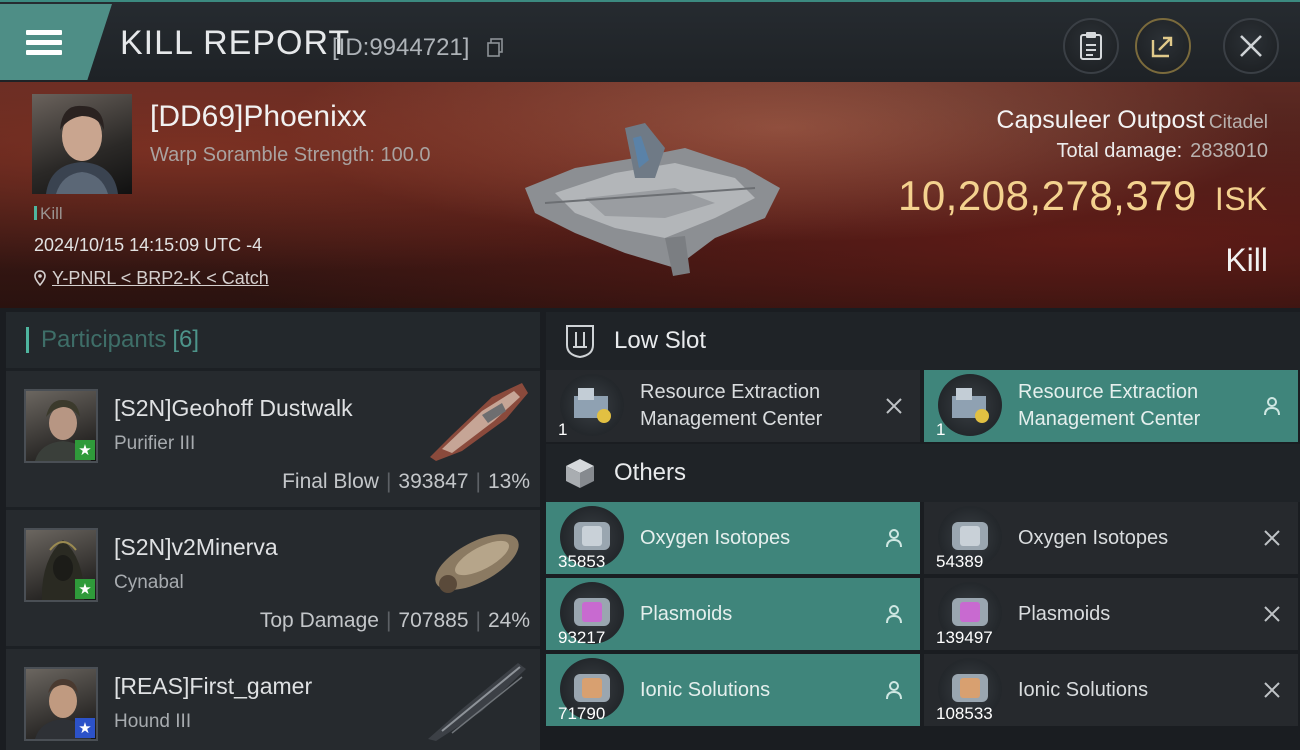 This screenshot has width=1300, height=750. I want to click on cargo-item: 93217 Plasmoids, so click(733, 614).